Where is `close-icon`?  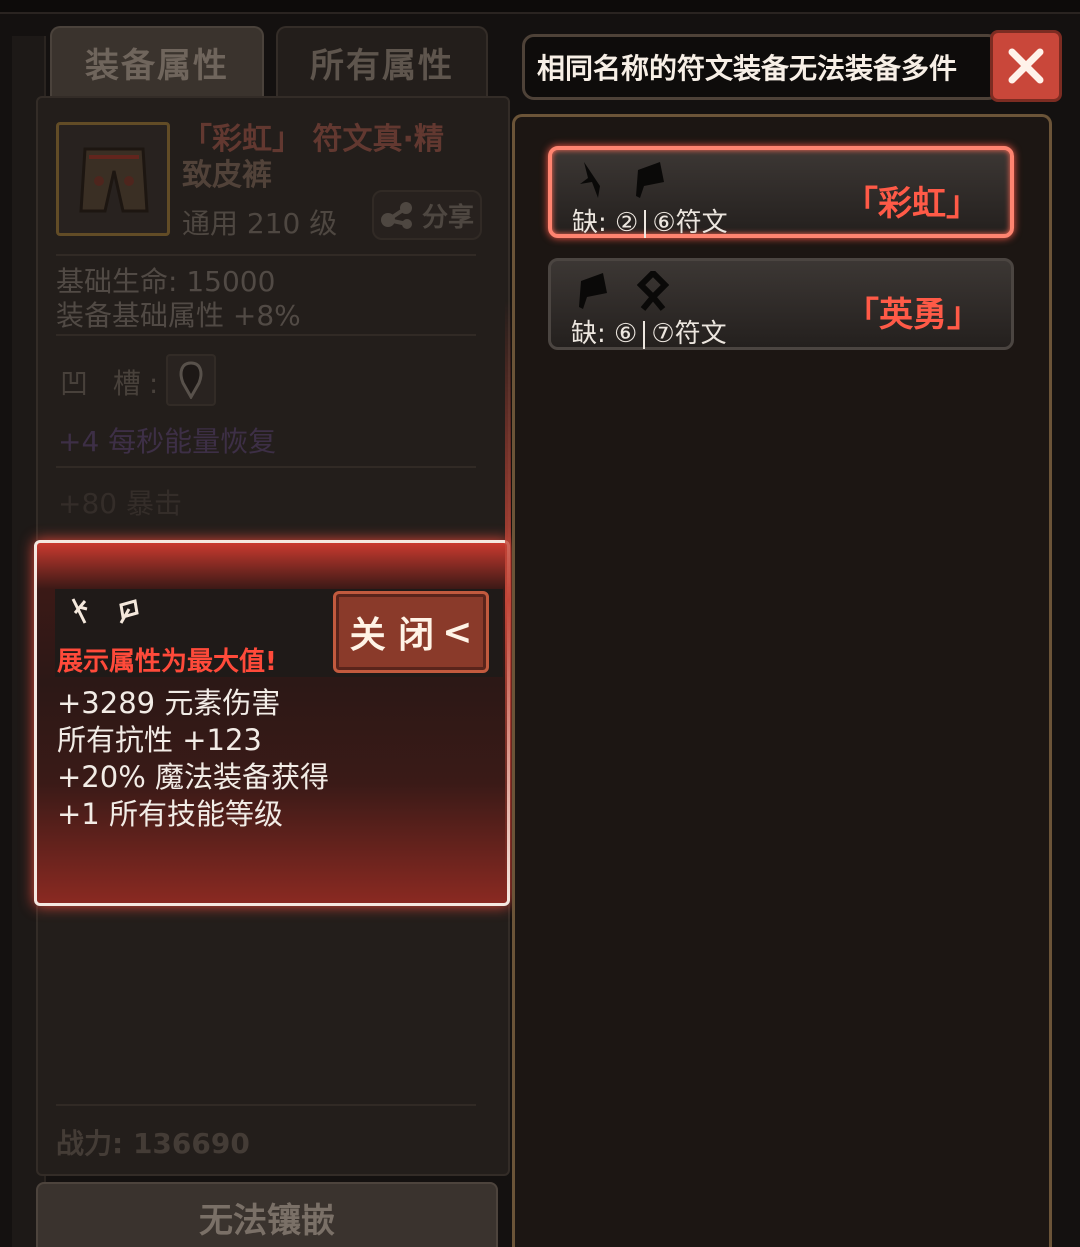 close-icon is located at coordinates (1026, 66).